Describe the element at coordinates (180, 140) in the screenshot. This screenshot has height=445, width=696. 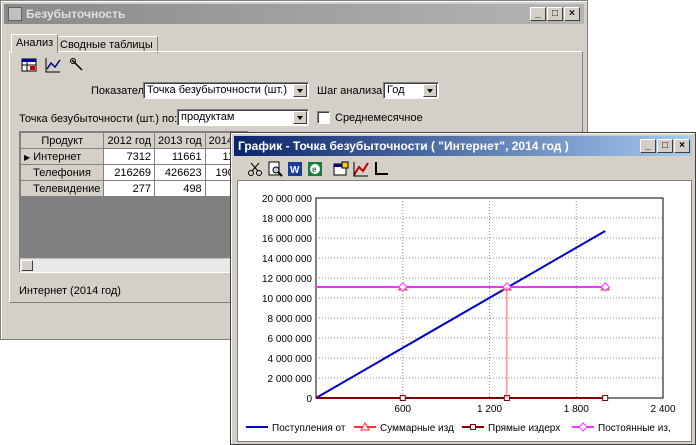
I see `column-header: 2013 год` at that location.